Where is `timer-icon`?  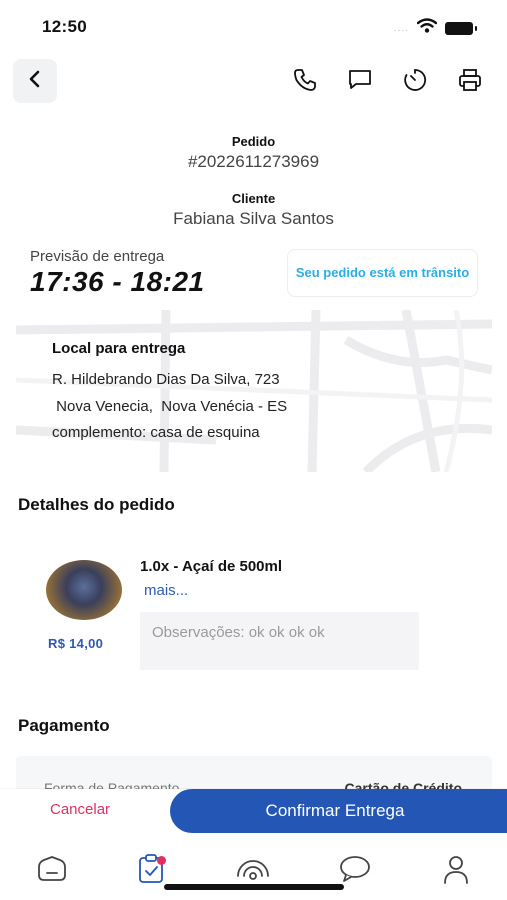
timer-icon is located at coordinates (414, 79).